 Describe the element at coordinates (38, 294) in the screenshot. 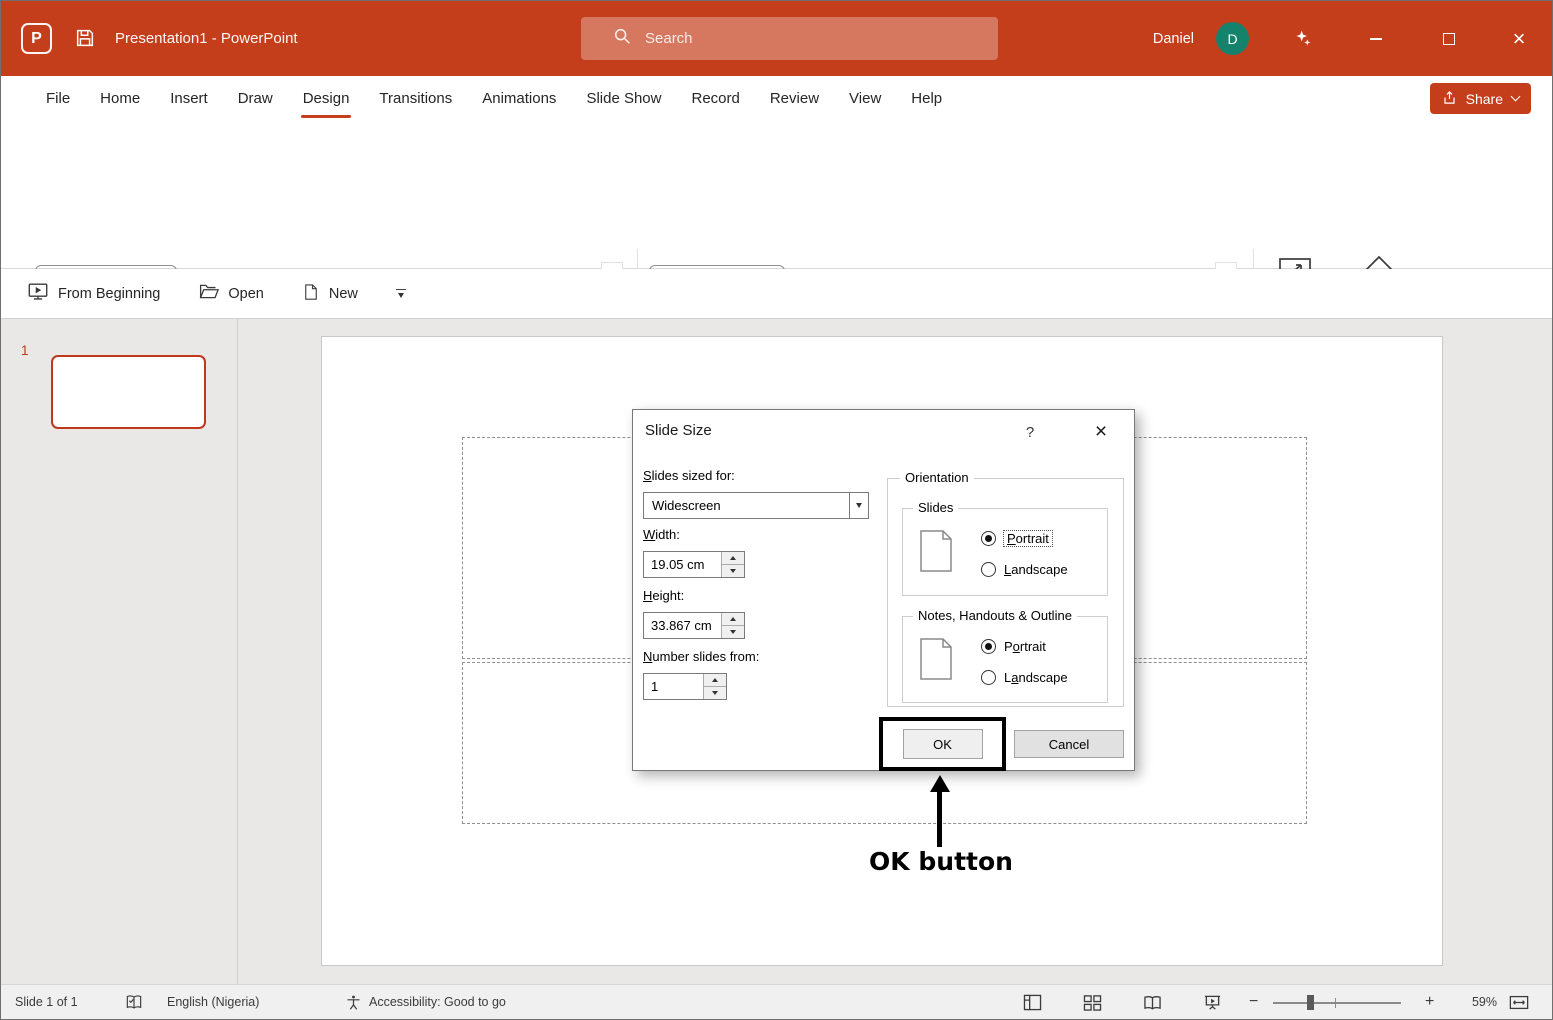

I see `slideshow-from-beginning-icon` at that location.